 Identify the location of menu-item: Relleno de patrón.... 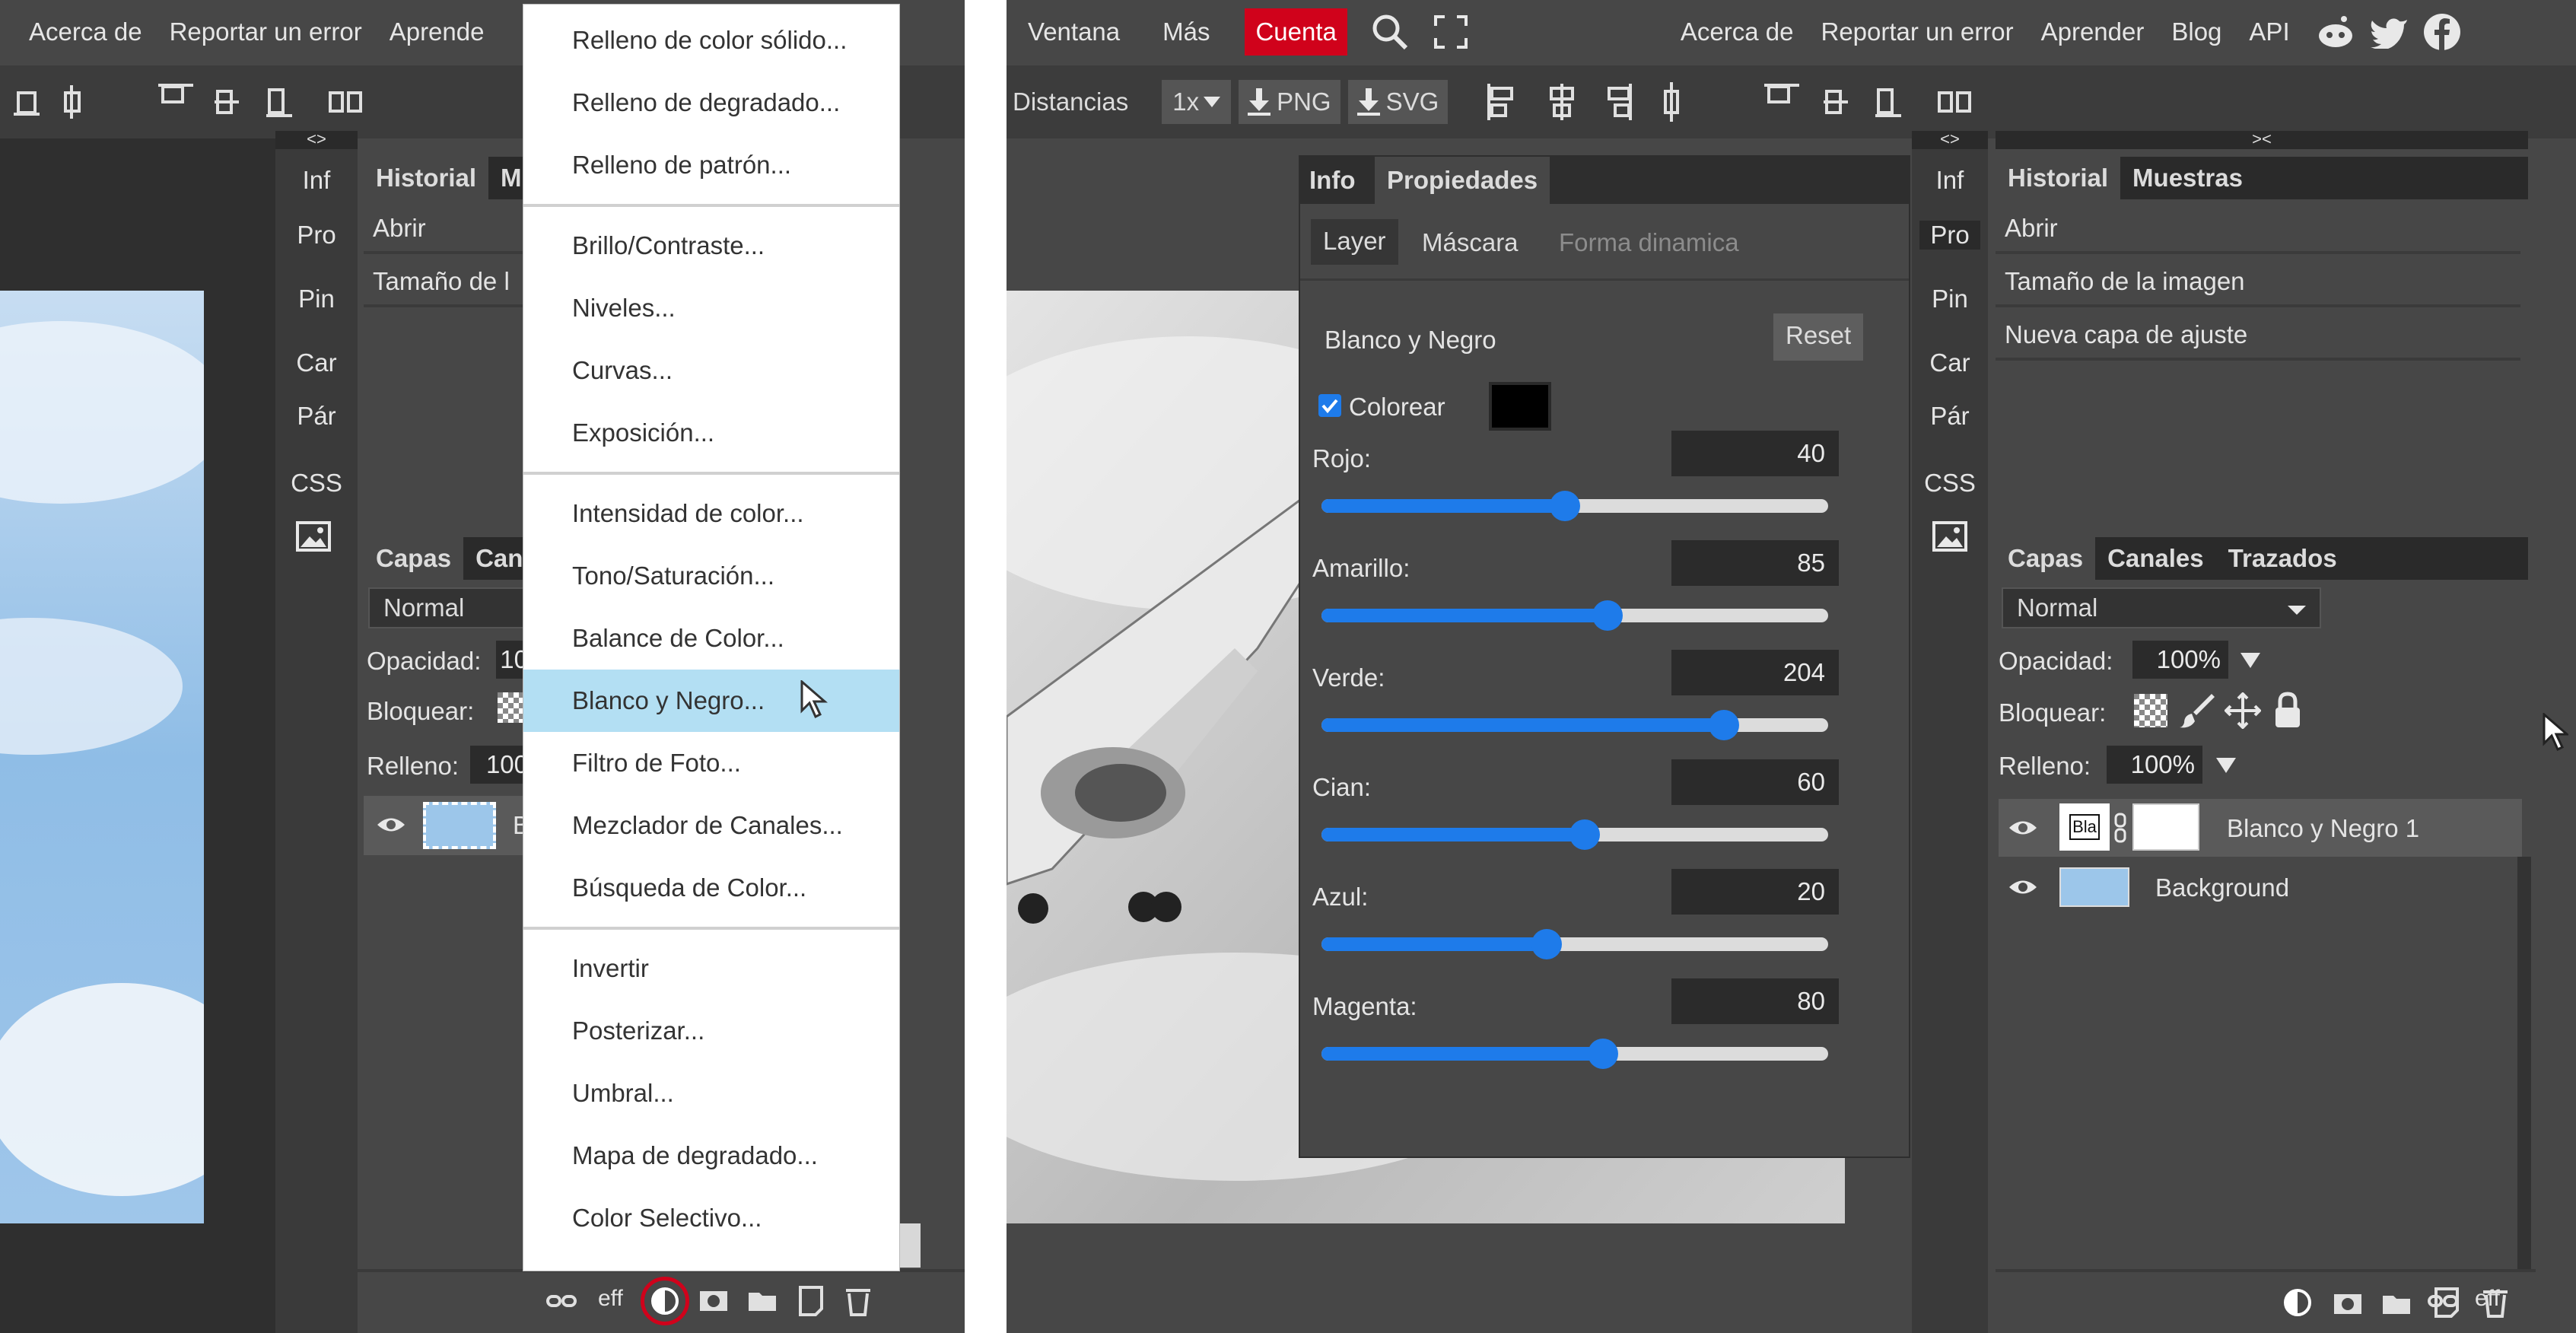
(711, 165).